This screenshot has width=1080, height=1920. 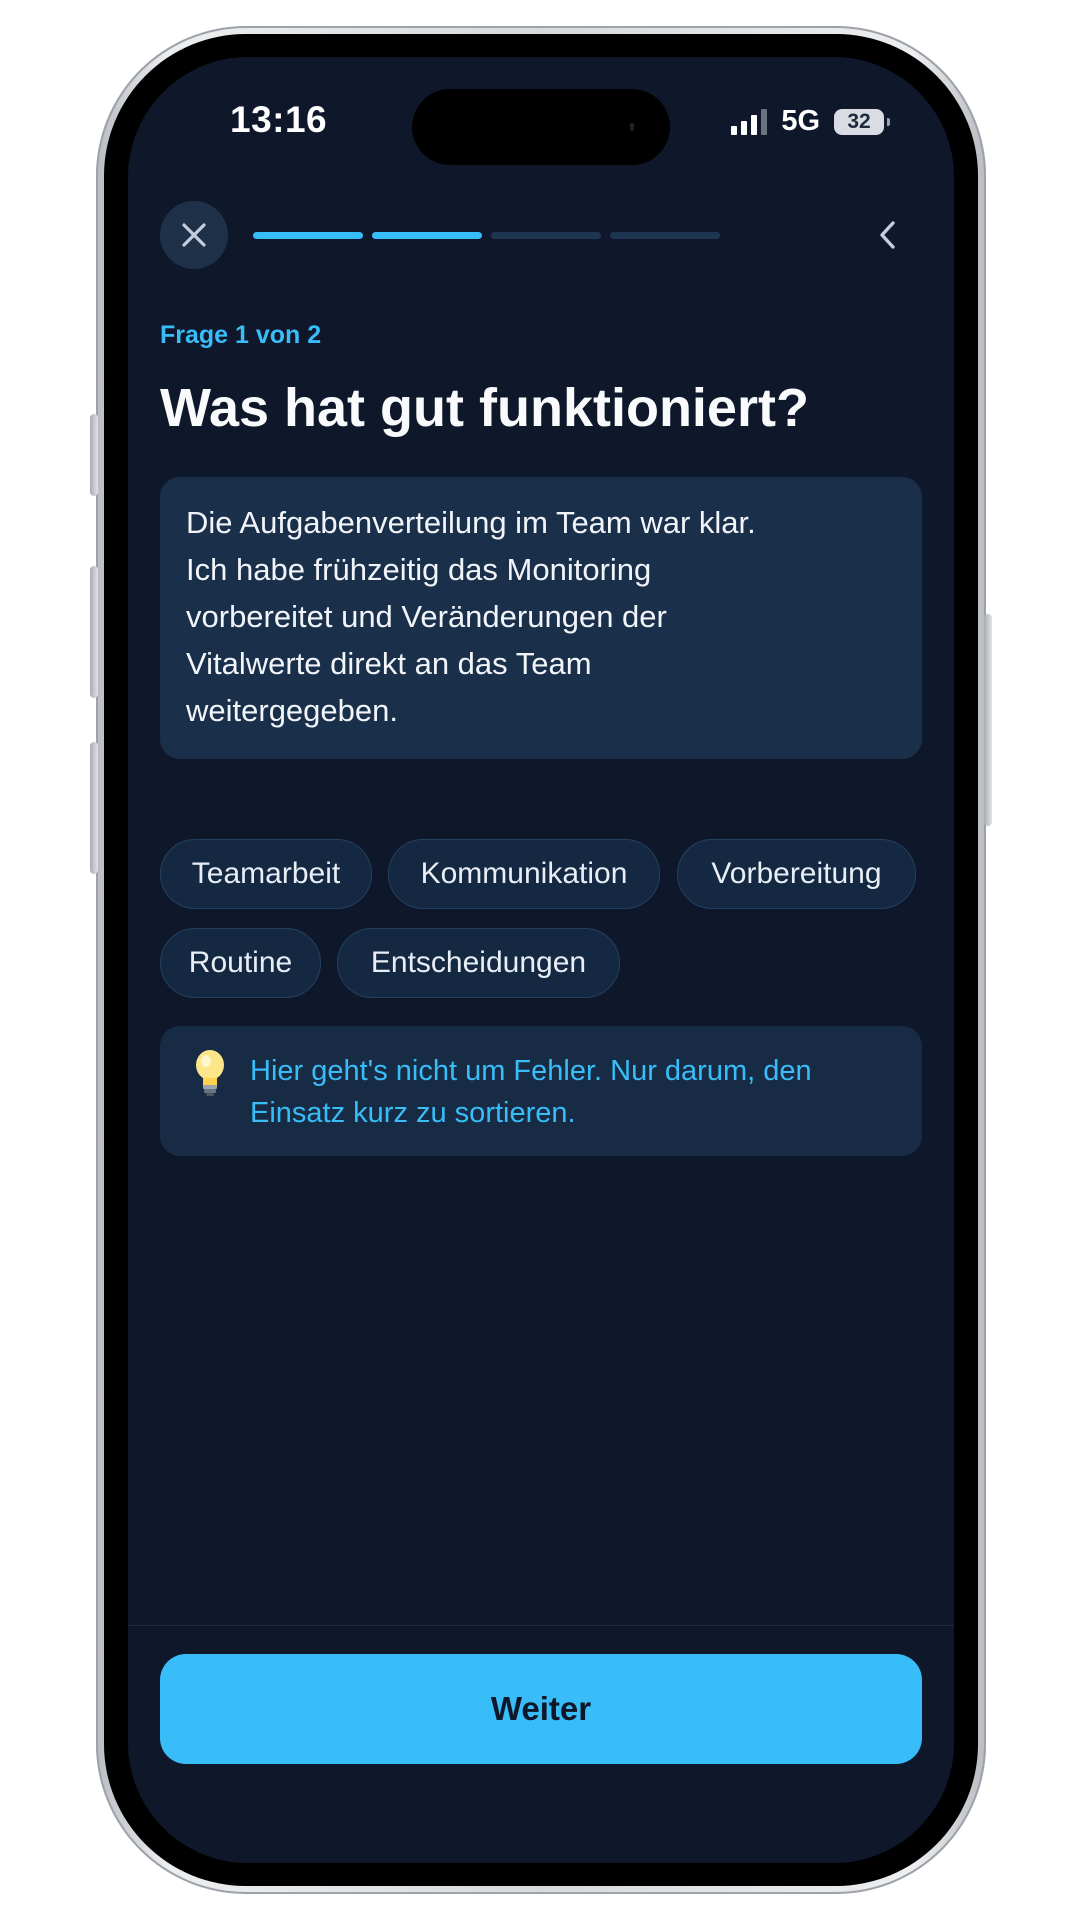 What do you see at coordinates (988, 720) in the screenshot?
I see `power-button` at bounding box center [988, 720].